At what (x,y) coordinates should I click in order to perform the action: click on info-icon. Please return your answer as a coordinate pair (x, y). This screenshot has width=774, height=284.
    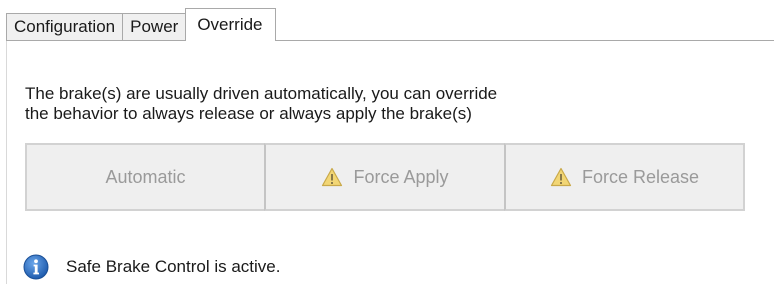
    Looking at the image, I should click on (36, 267).